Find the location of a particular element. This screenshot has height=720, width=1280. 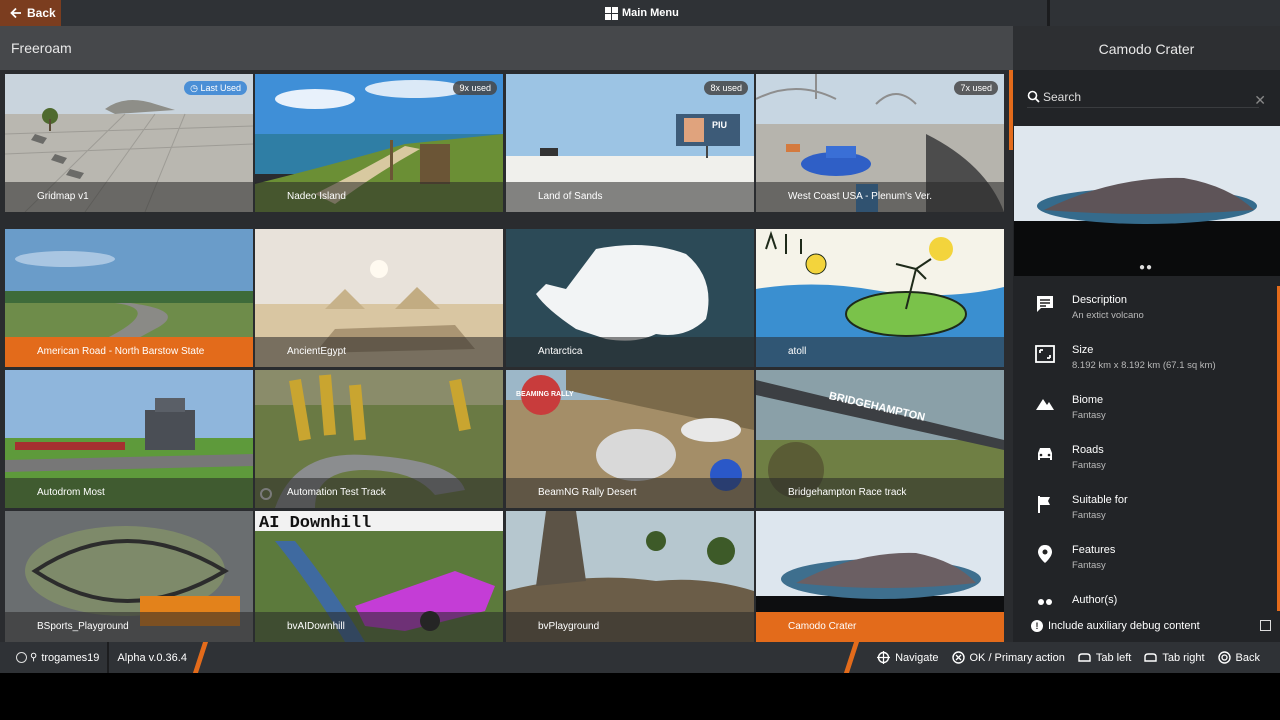

info-icon: ! is located at coordinates (1037, 626).